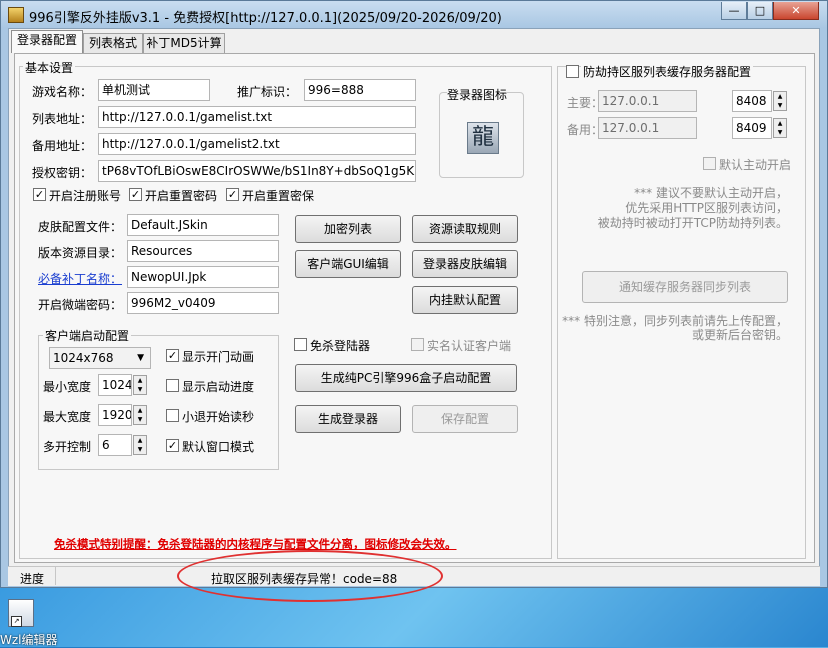 This screenshot has height=648, width=828. What do you see at coordinates (135, 194) in the screenshot?
I see `reset-password-checkbox: ✓` at bounding box center [135, 194].